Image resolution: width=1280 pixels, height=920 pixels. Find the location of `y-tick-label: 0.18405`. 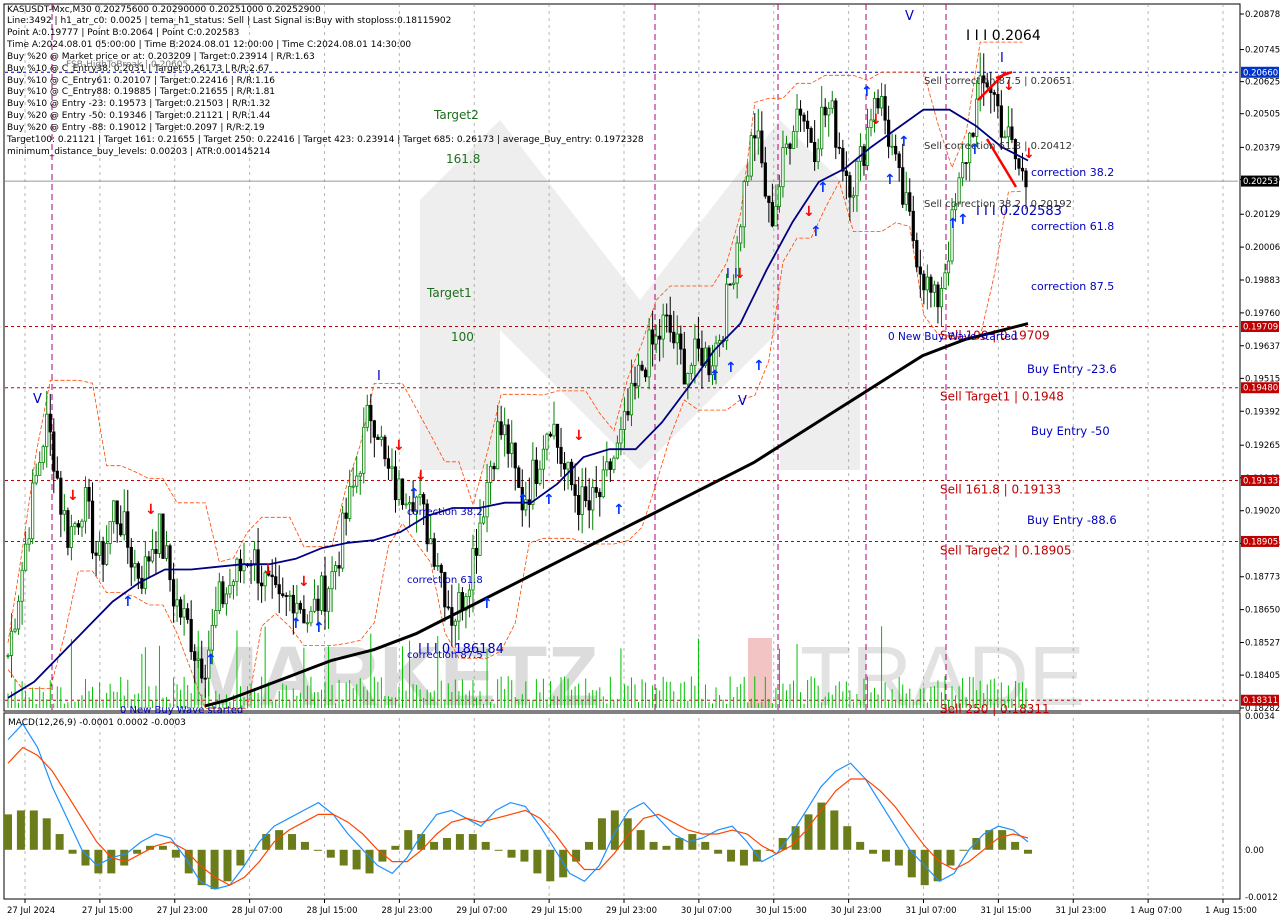

y-tick-label: 0.18405 is located at coordinates (1262, 676).